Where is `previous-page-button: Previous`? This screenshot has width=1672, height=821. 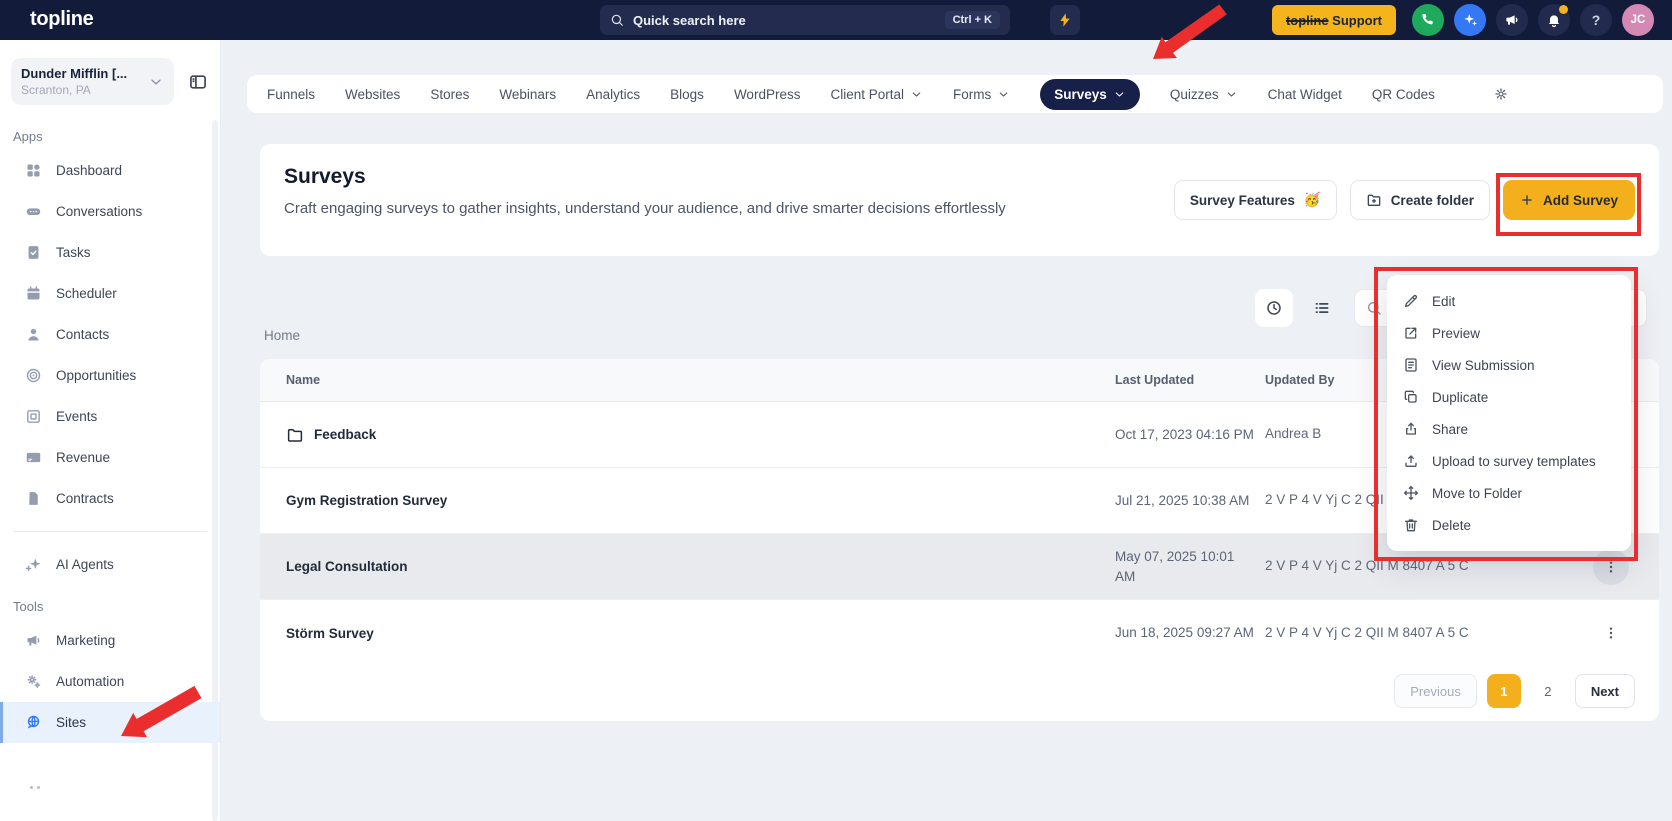
previous-page-button: Previous is located at coordinates (1435, 691).